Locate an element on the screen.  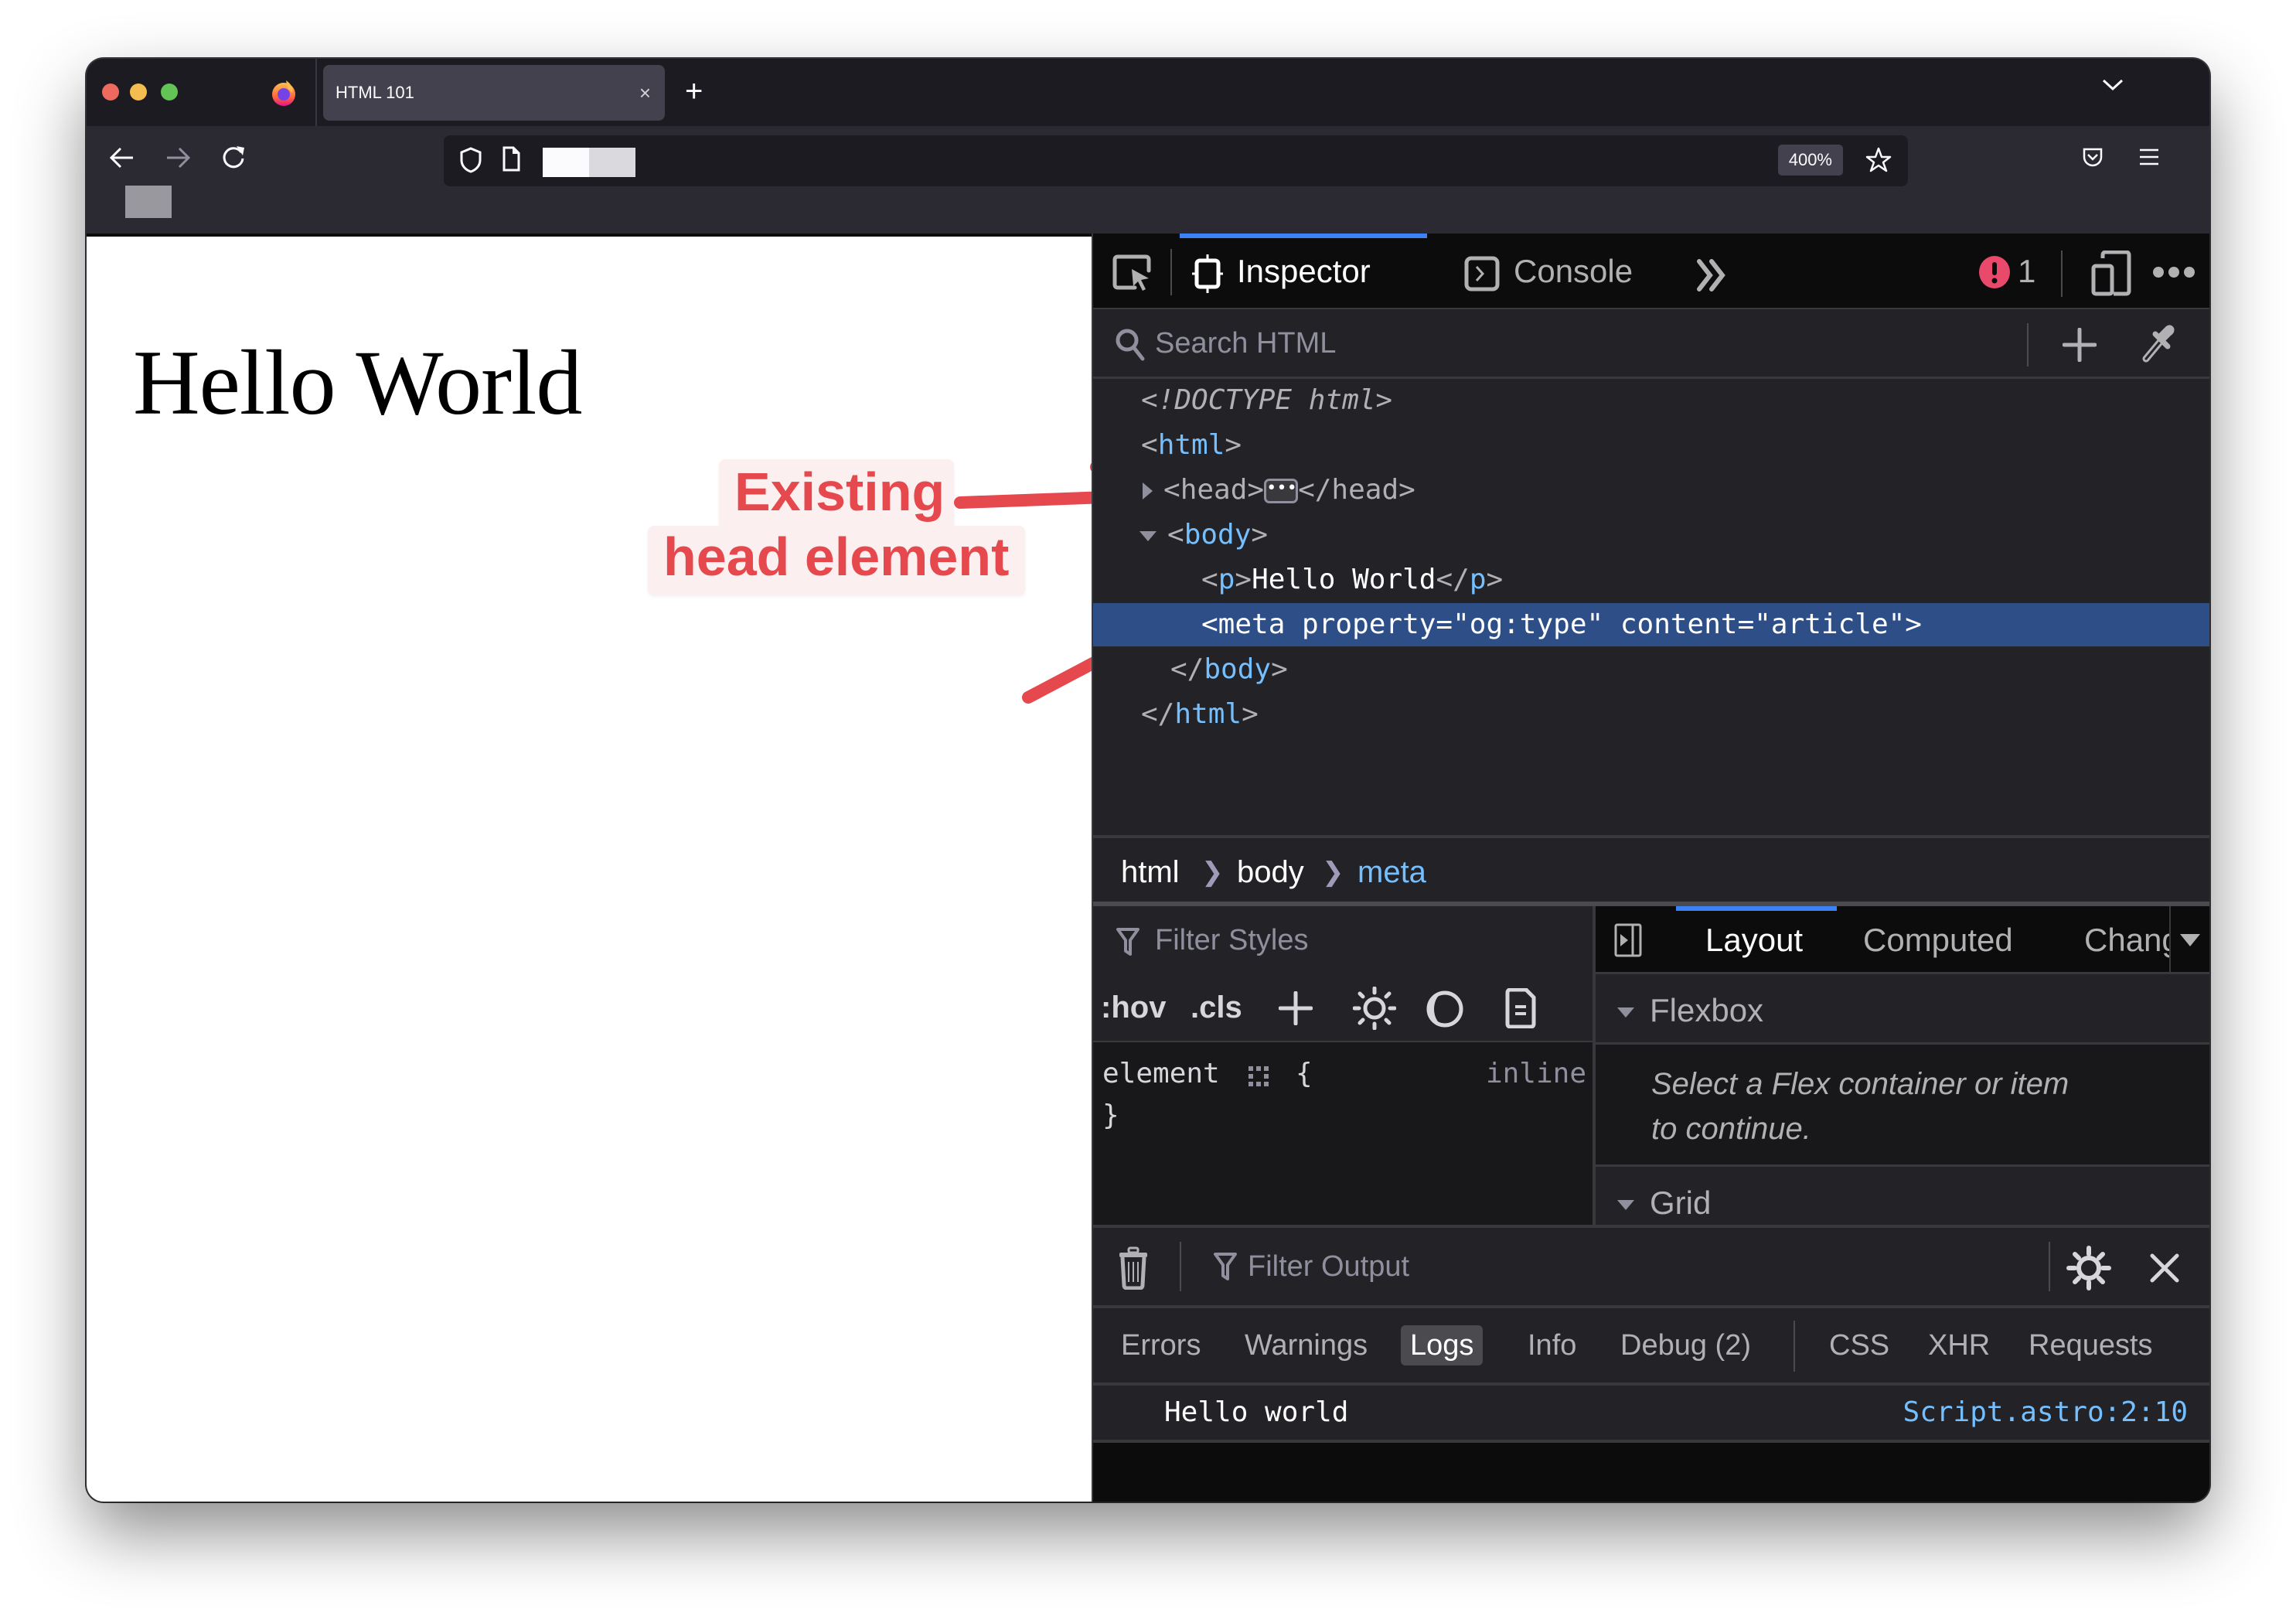
minimize-window-button is located at coordinates (138, 92).